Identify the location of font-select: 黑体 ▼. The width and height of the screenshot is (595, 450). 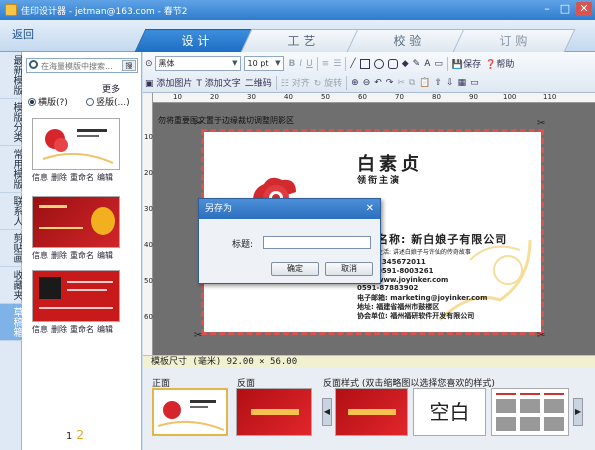
(197, 63).